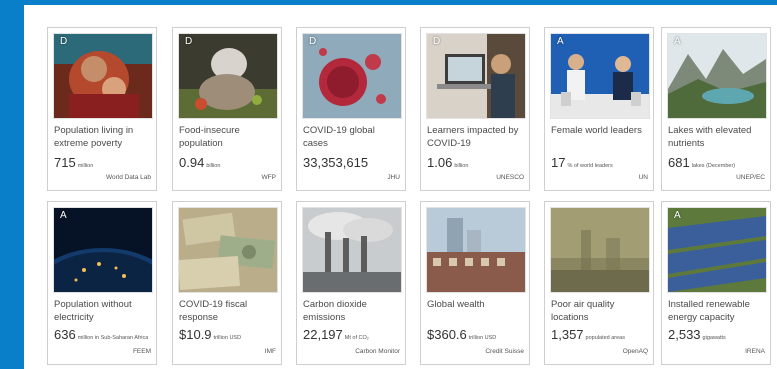 The height and width of the screenshot is (369, 777). I want to click on indicator-value: 681 lakes (December), so click(702, 162).